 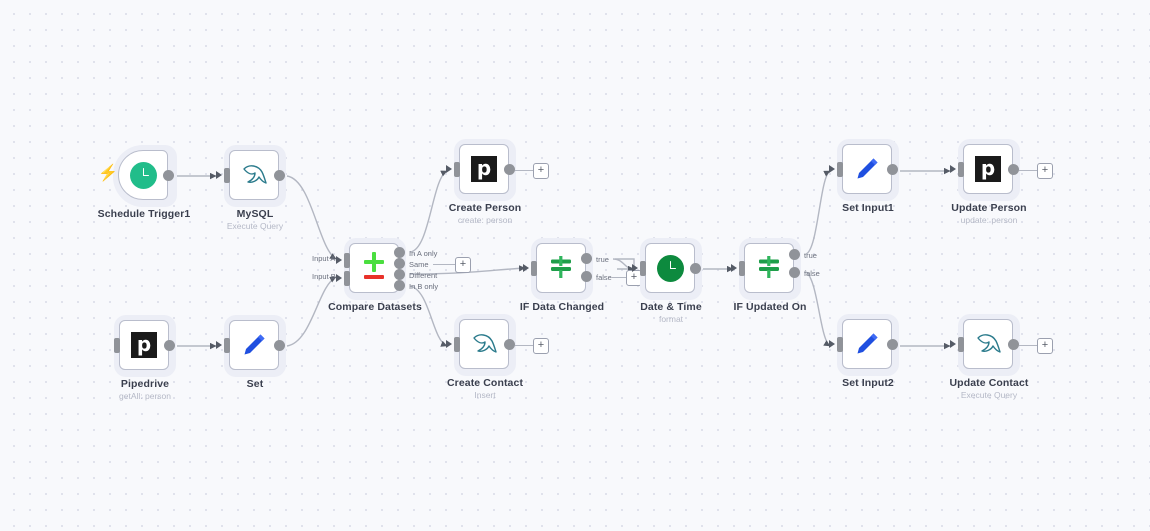 I want to click on pencil-icon, so click(x=867, y=343).